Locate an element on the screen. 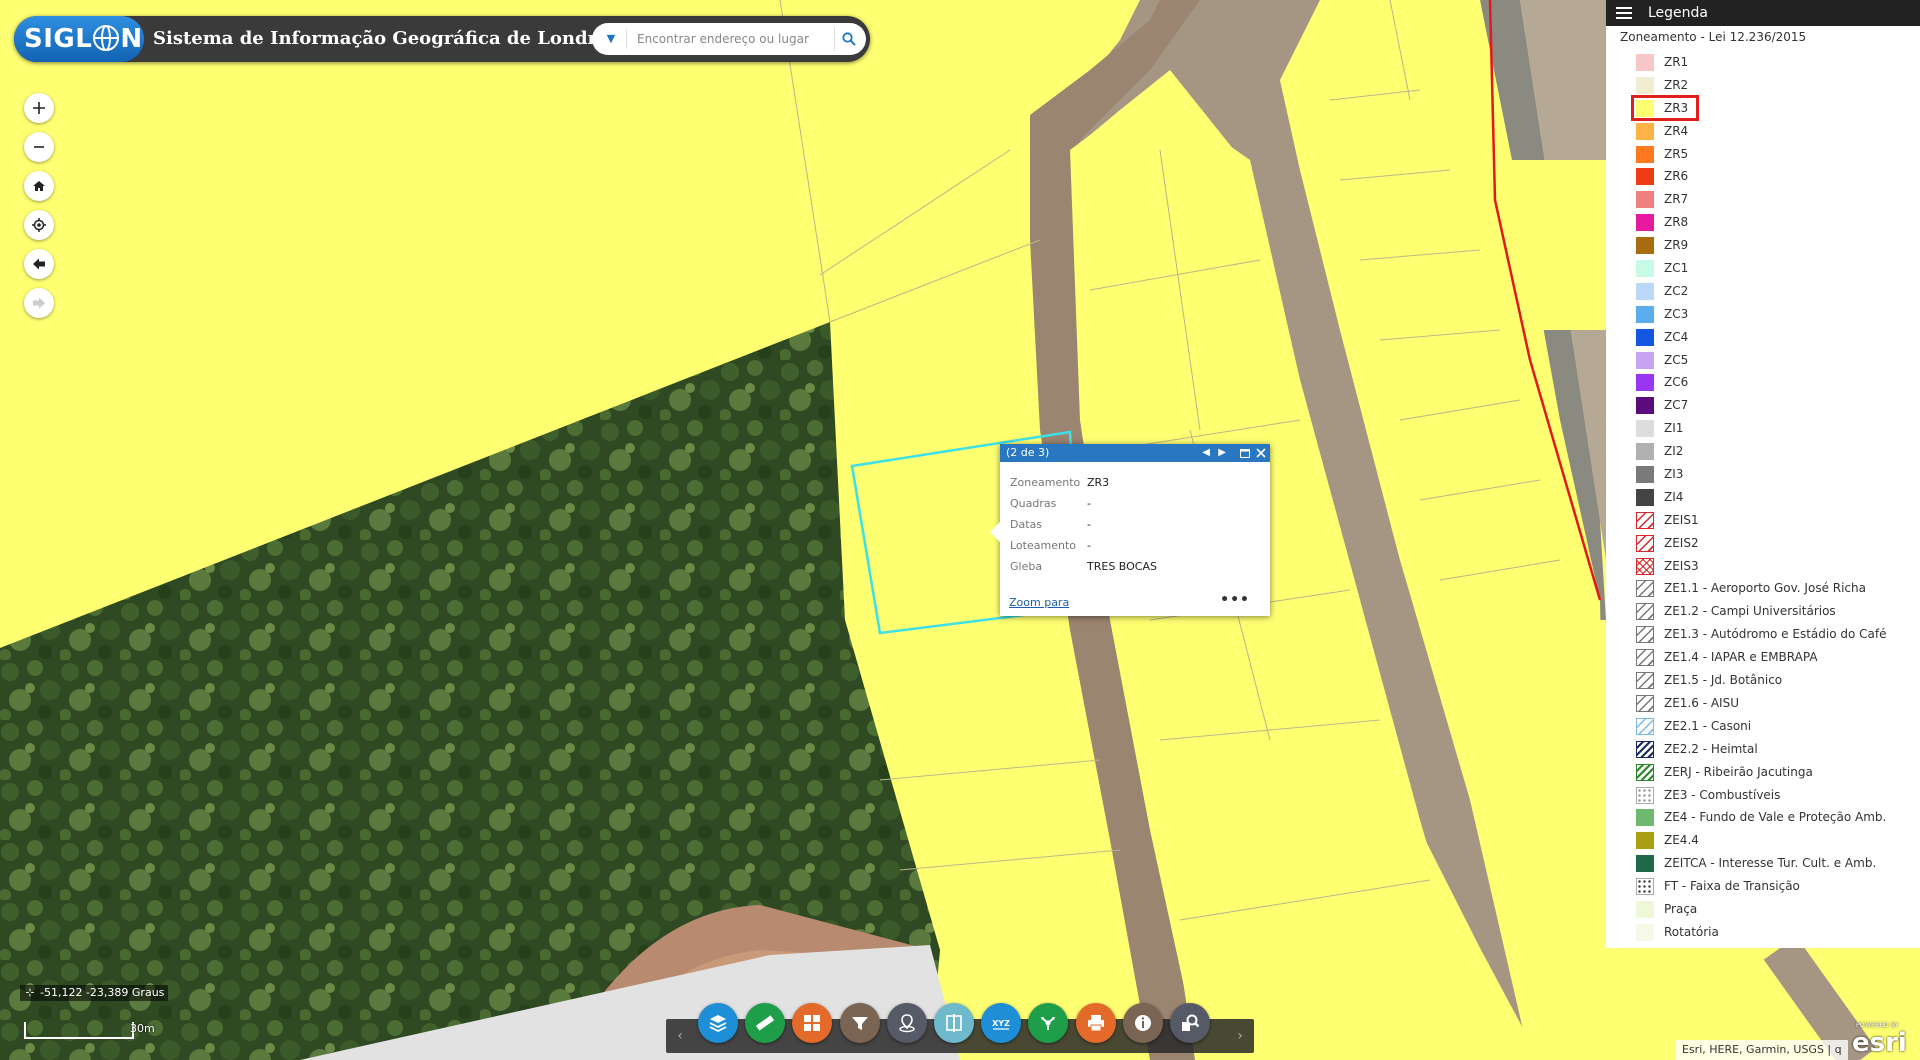  legend-item-label: ZE1.3 - Autódromo e Estádio do Café is located at coordinates (1775, 634).